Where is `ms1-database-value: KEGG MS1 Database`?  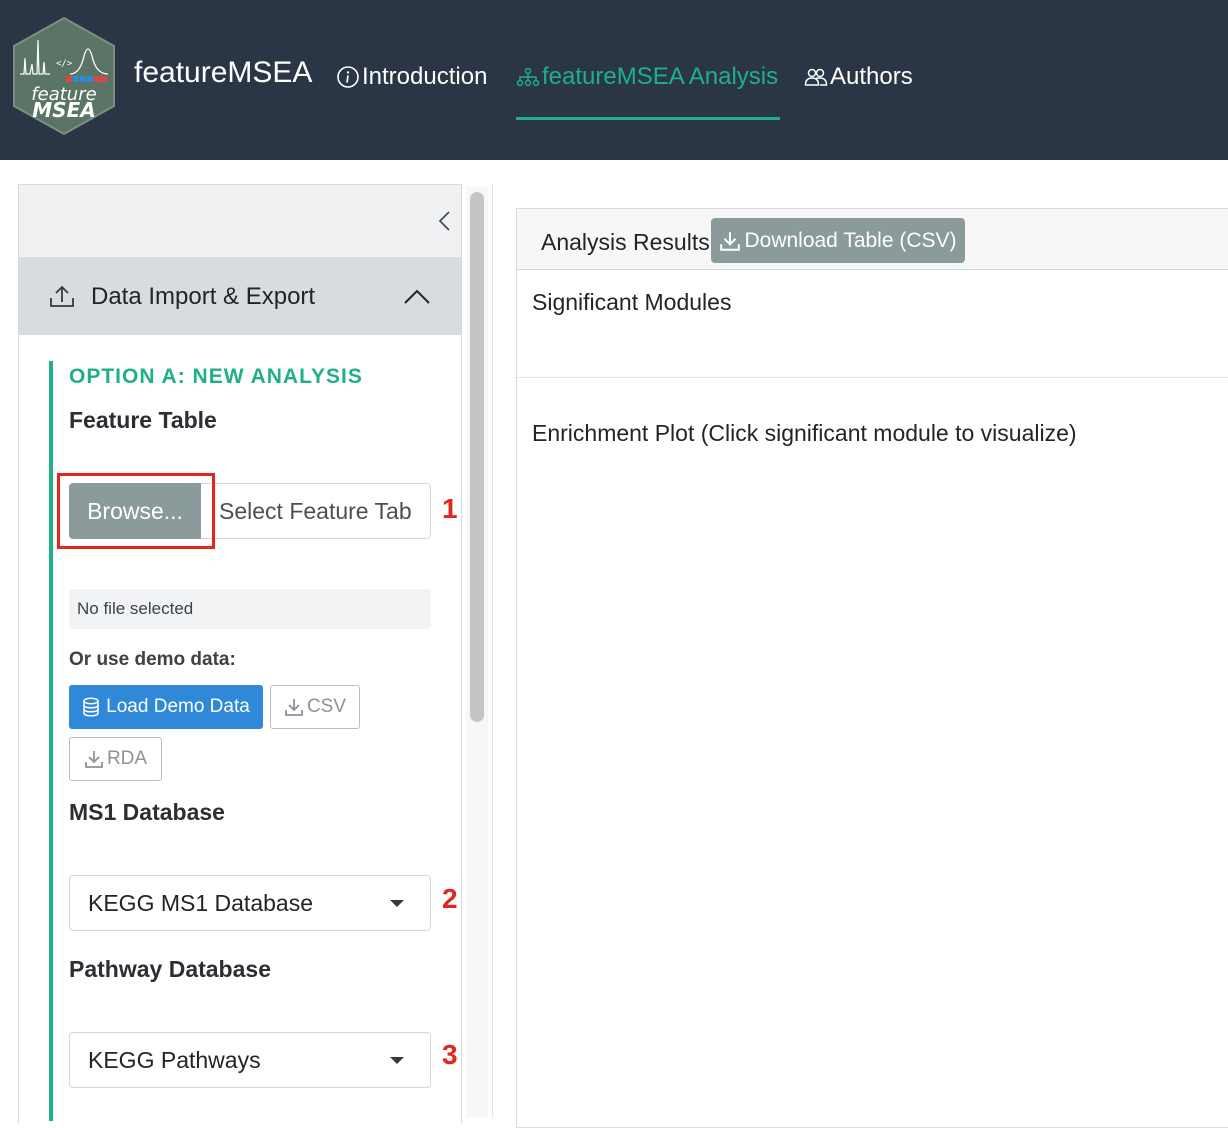 ms1-database-value: KEGG MS1 Database is located at coordinates (200, 902).